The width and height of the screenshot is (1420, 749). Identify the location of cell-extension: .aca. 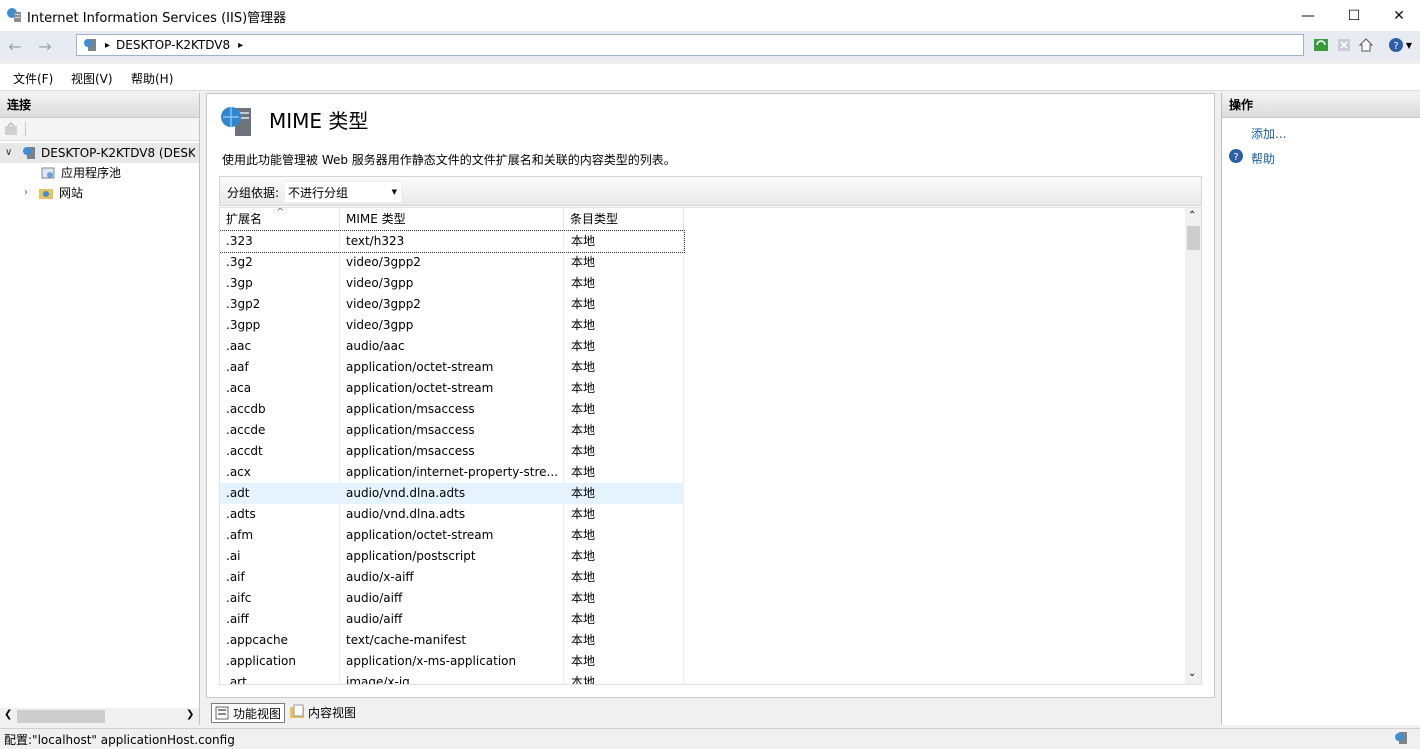
(239, 388).